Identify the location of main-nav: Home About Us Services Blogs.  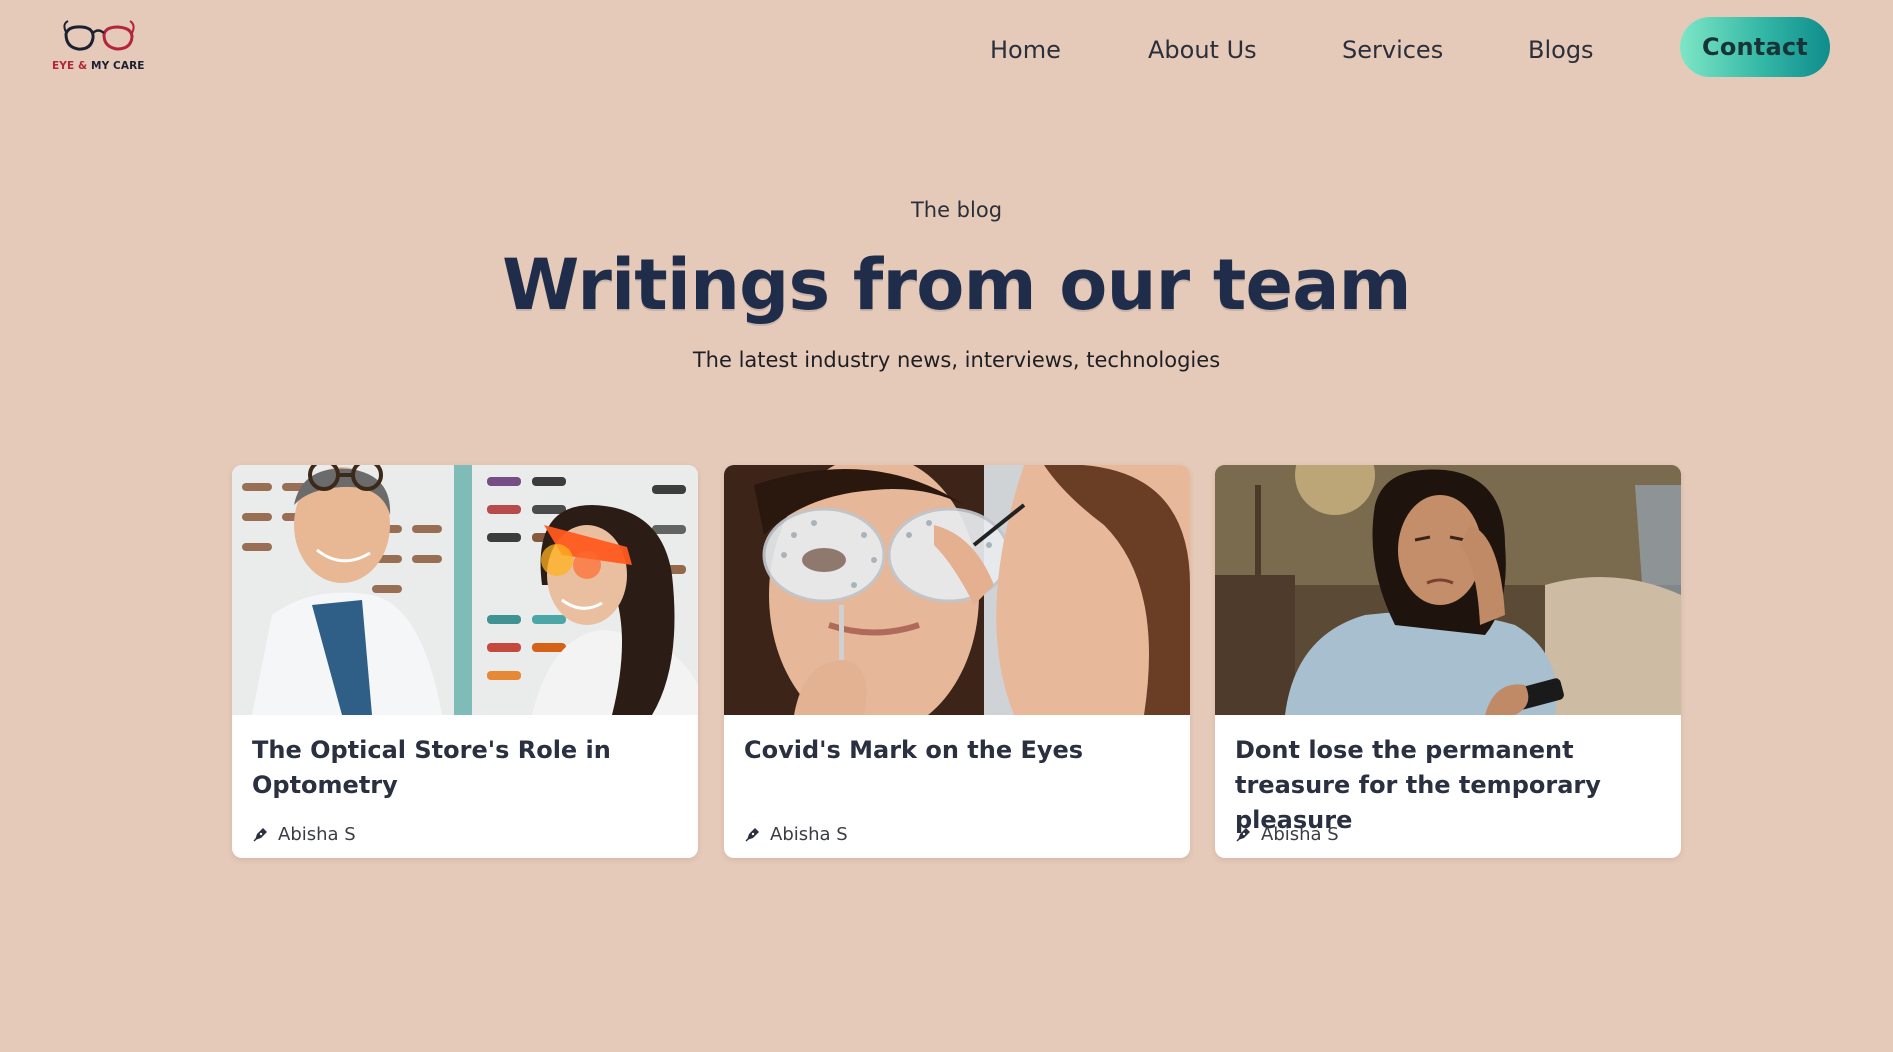
(946, 50).